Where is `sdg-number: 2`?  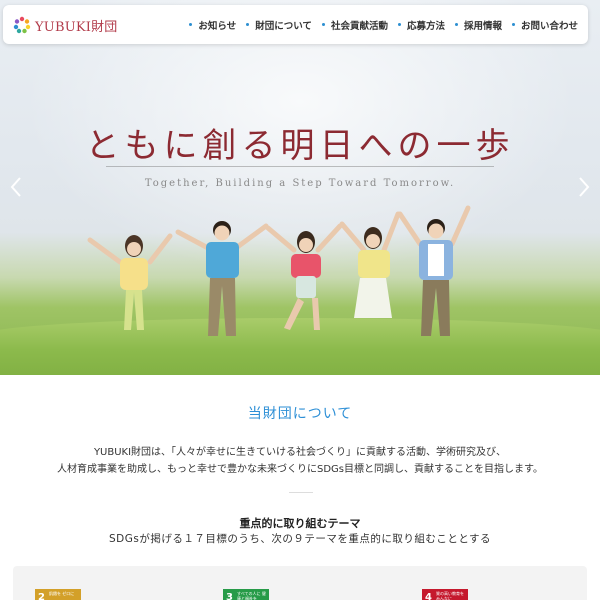 sdg-number: 2 is located at coordinates (41, 596).